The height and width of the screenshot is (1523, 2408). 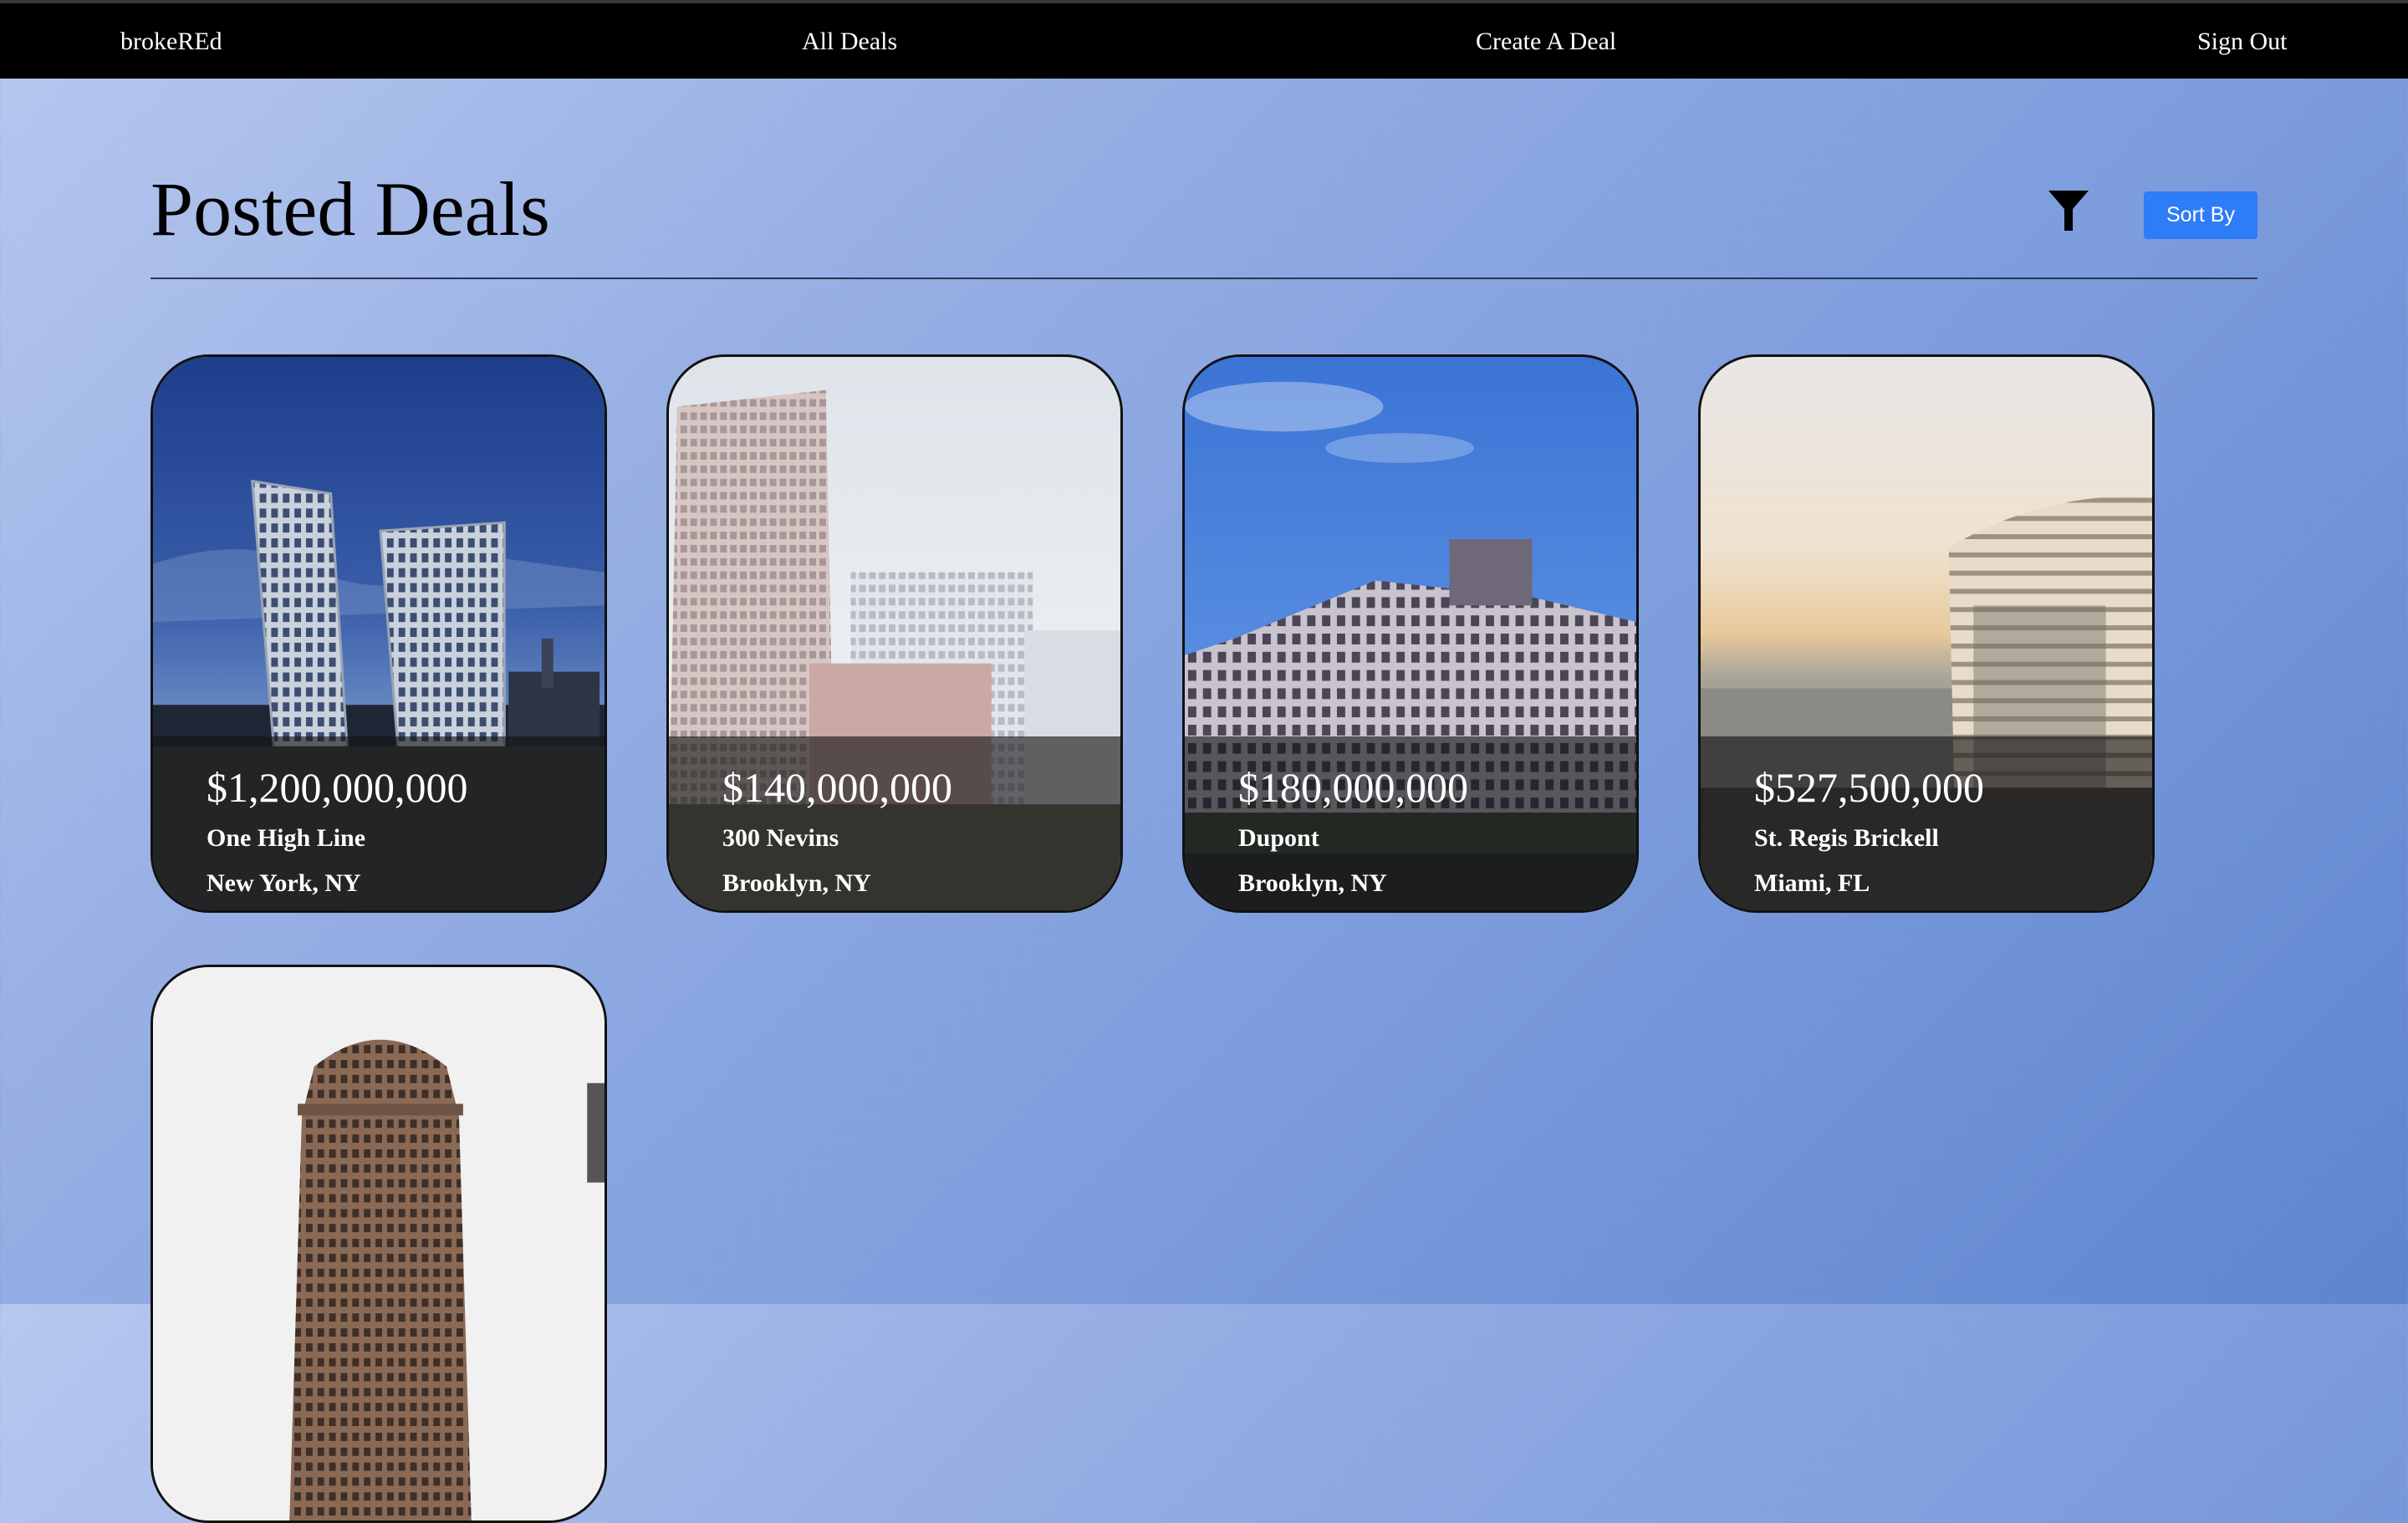 What do you see at coordinates (1846, 838) in the screenshot?
I see `deal-name: St. Regis Brickell` at bounding box center [1846, 838].